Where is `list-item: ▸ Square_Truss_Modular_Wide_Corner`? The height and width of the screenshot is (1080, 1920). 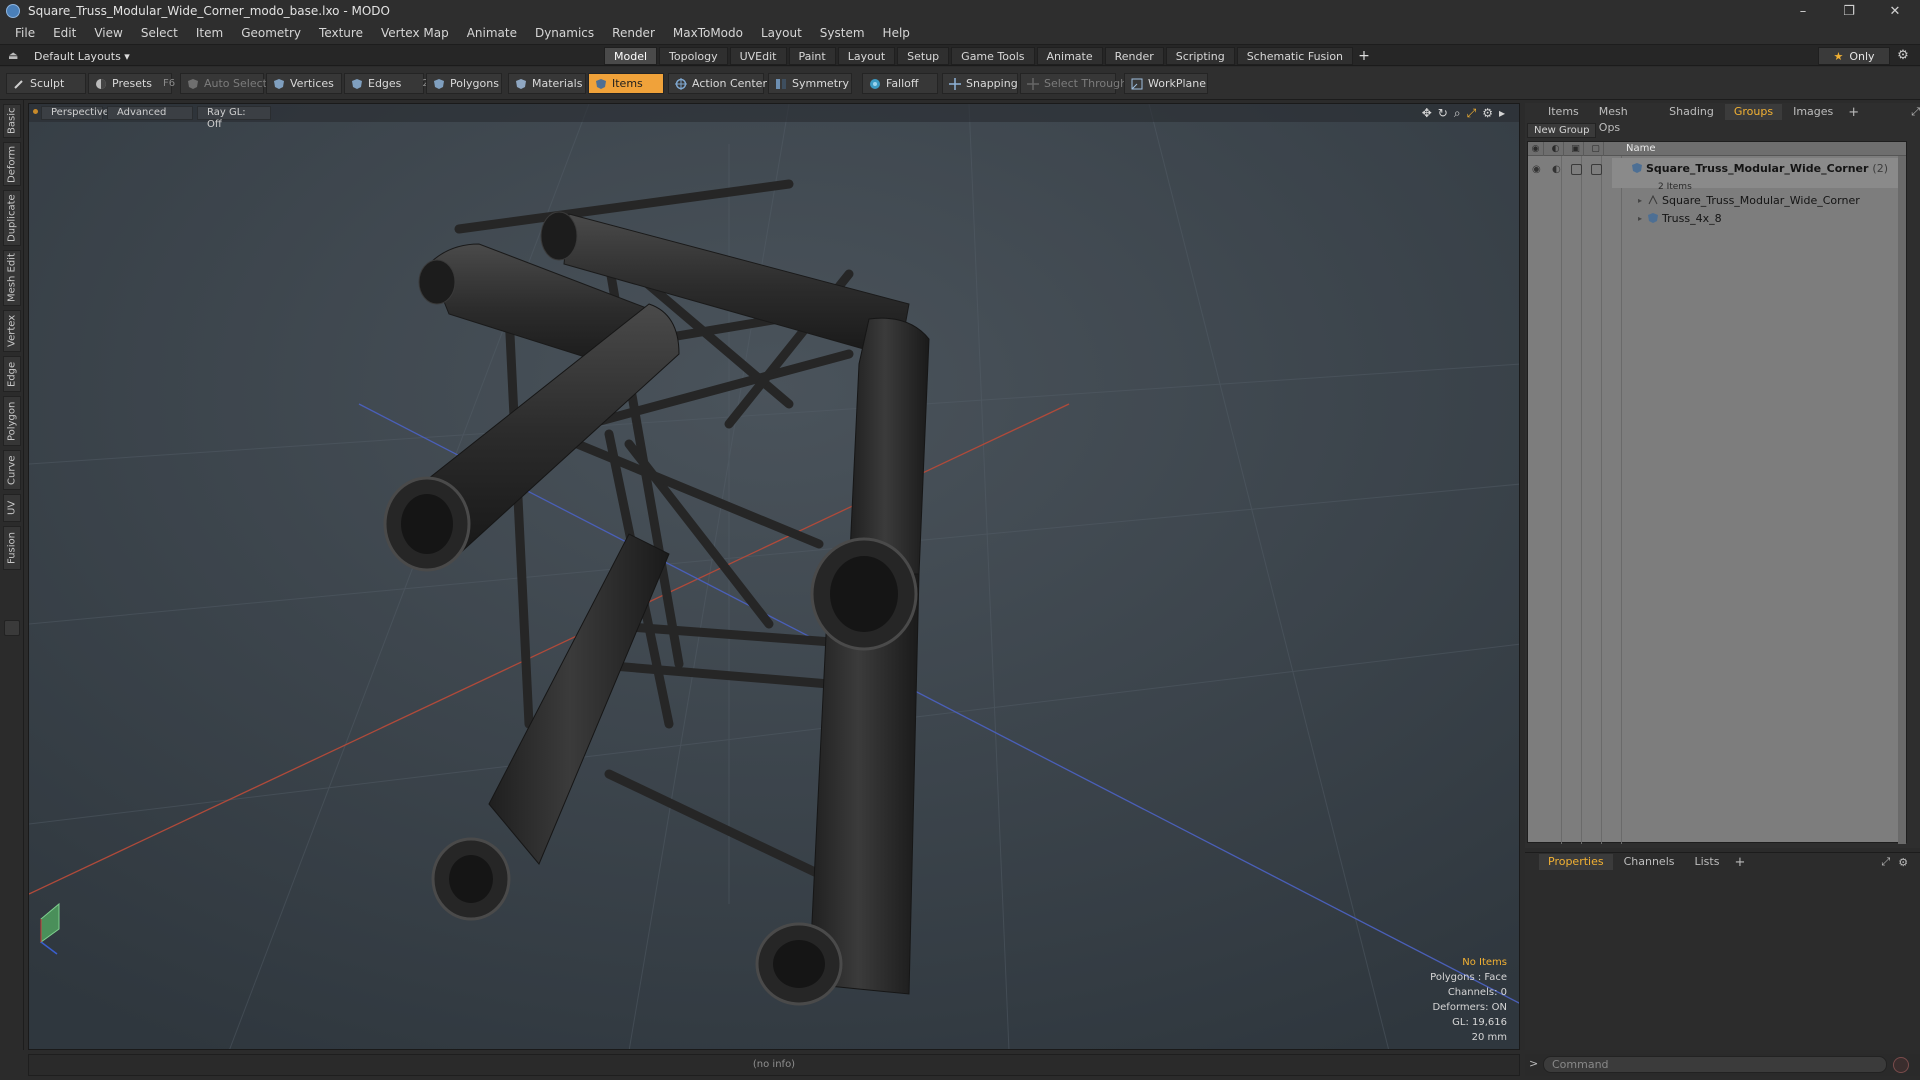
list-item: ▸ Square_Truss_Modular_Wide_Corner is located at coordinates (1749, 200).